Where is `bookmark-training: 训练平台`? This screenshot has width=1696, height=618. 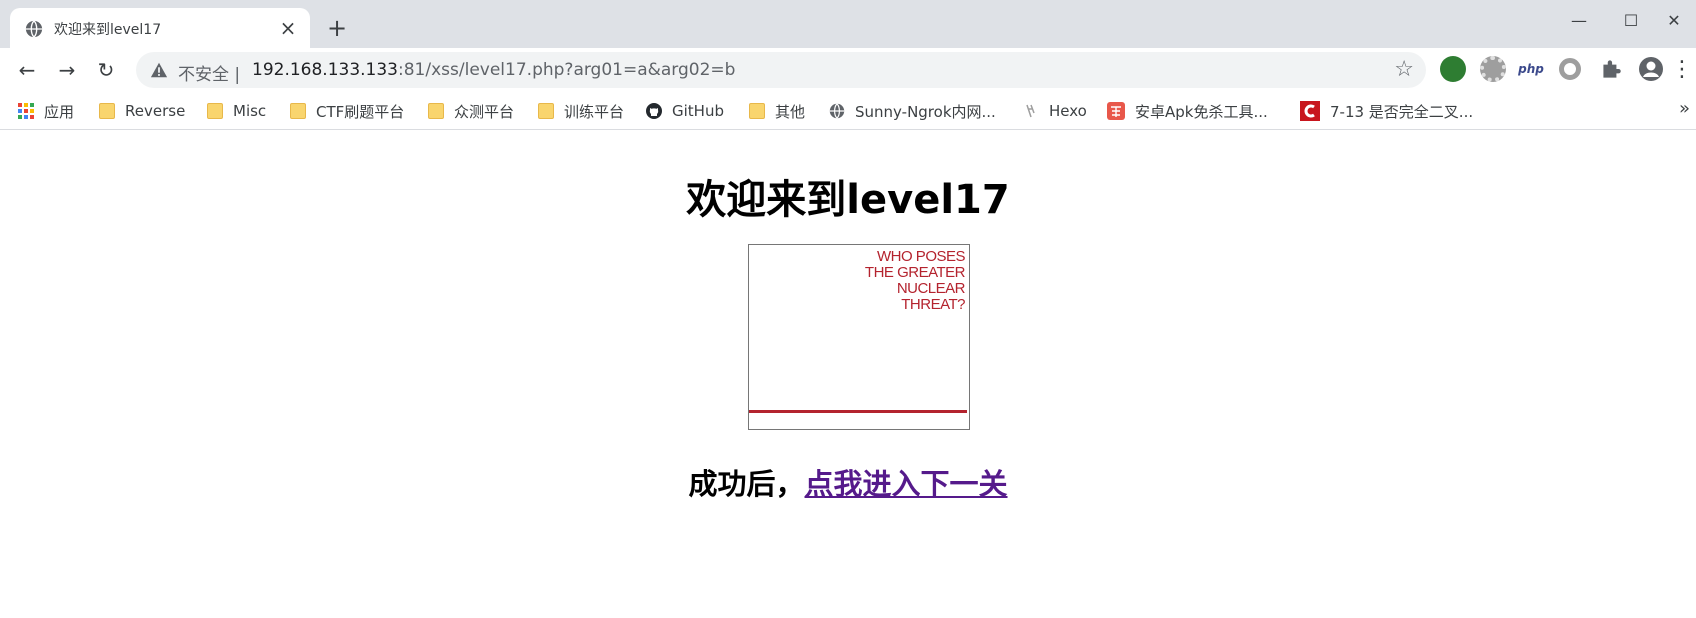 bookmark-training: 训练平台 is located at coordinates (581, 111).